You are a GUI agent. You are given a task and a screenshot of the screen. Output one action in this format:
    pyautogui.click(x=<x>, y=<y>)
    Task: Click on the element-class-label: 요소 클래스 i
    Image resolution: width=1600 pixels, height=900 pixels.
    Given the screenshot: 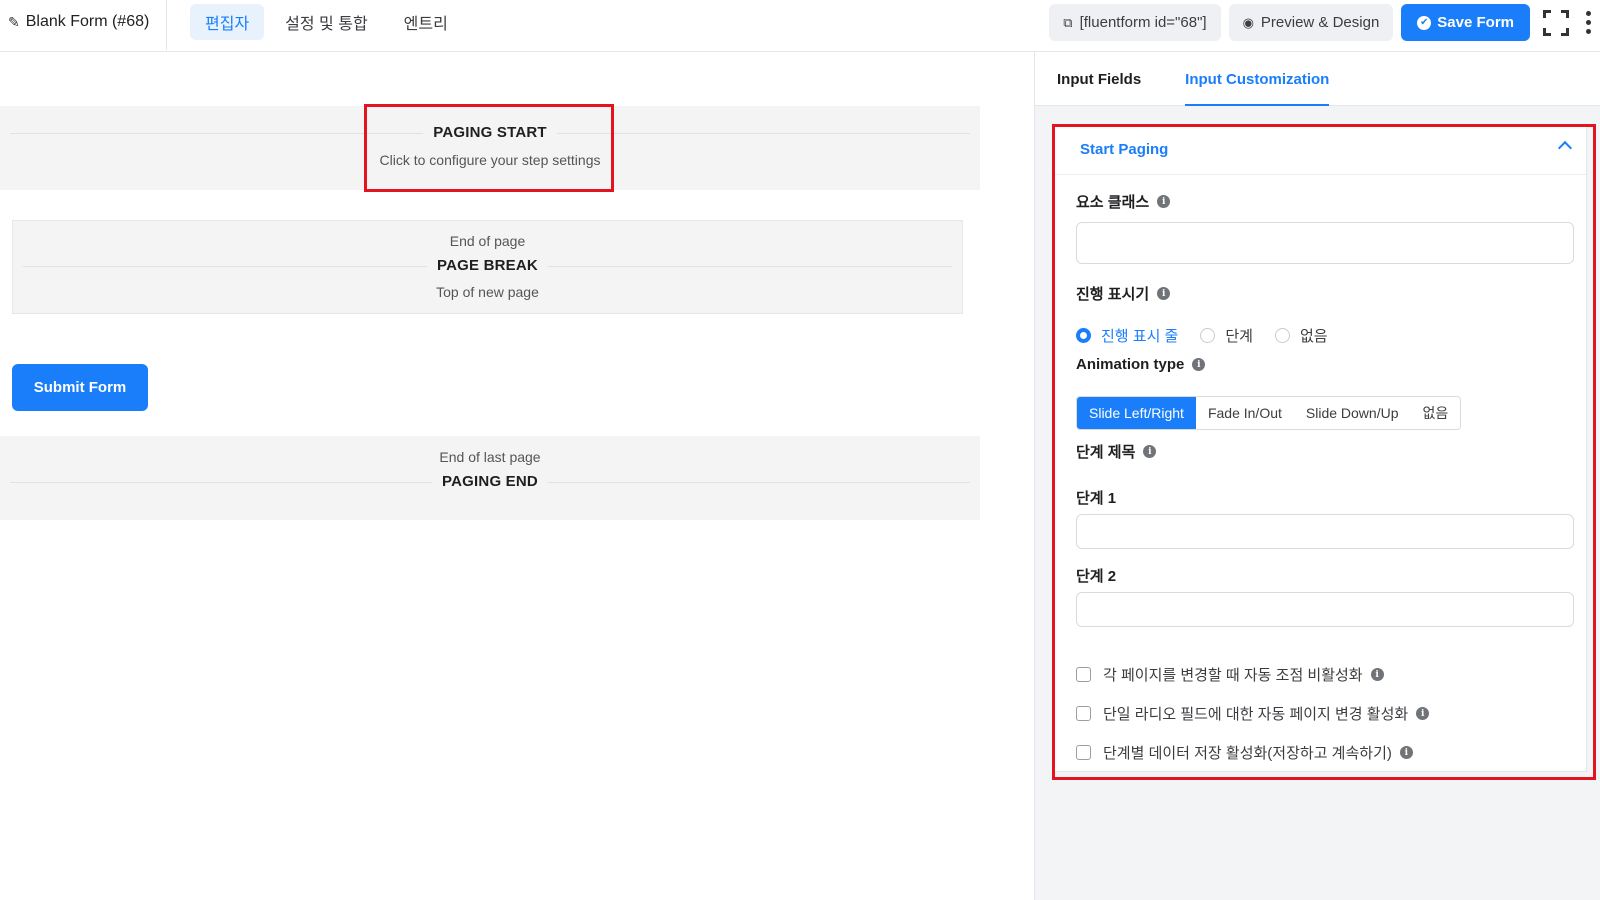 What is the action you would take?
    pyautogui.click(x=1123, y=201)
    